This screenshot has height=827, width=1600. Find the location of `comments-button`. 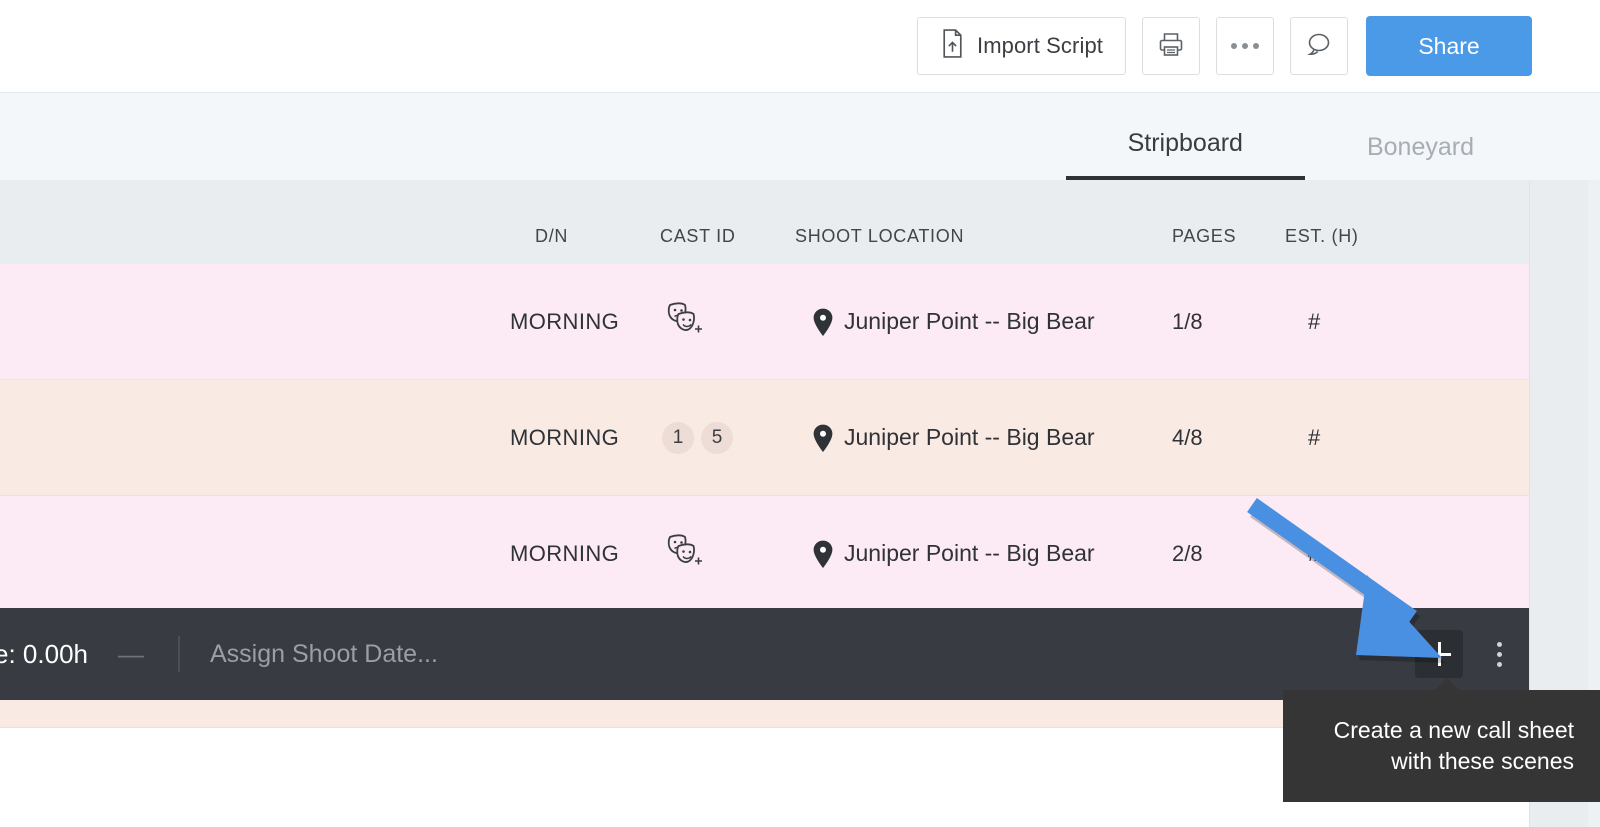

comments-button is located at coordinates (1319, 46).